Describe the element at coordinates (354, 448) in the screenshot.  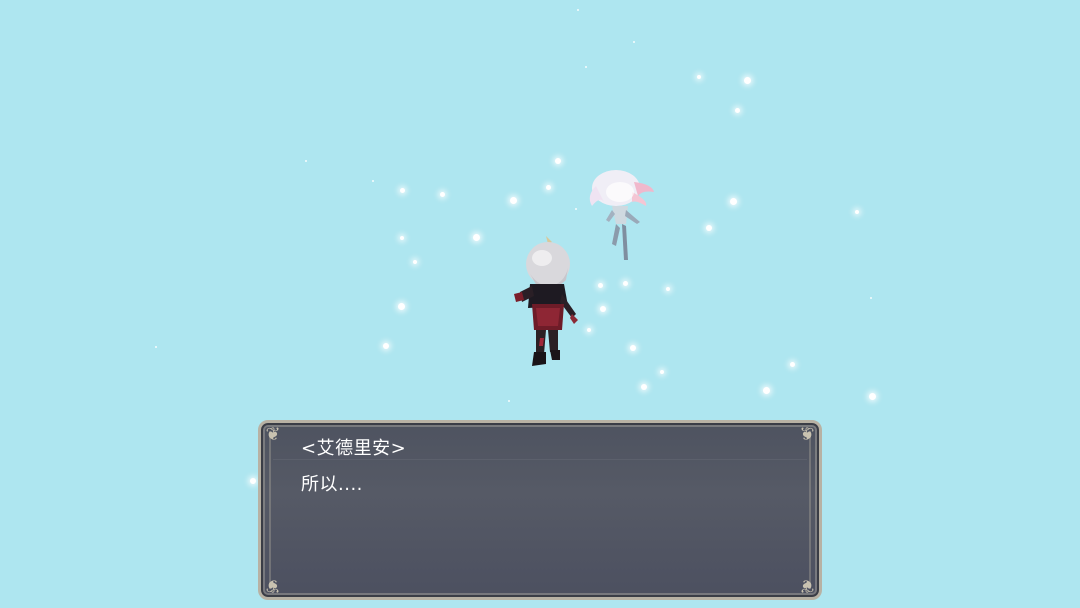
I see `dialog-speaker-name: <艾德里安>` at that location.